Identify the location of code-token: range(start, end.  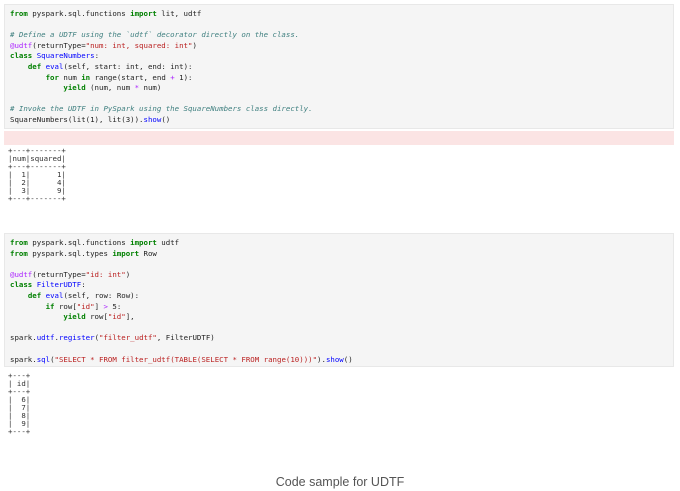
(130, 77).